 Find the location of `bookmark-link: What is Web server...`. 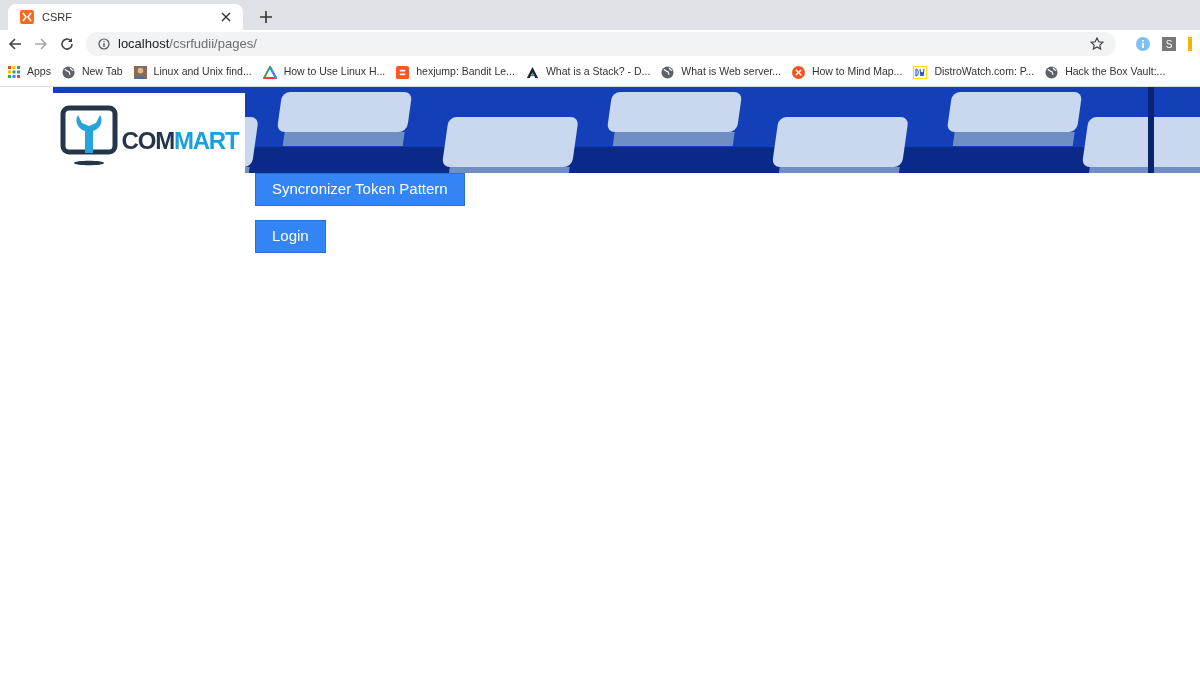

bookmark-link: What is Web server... is located at coordinates (731, 72).